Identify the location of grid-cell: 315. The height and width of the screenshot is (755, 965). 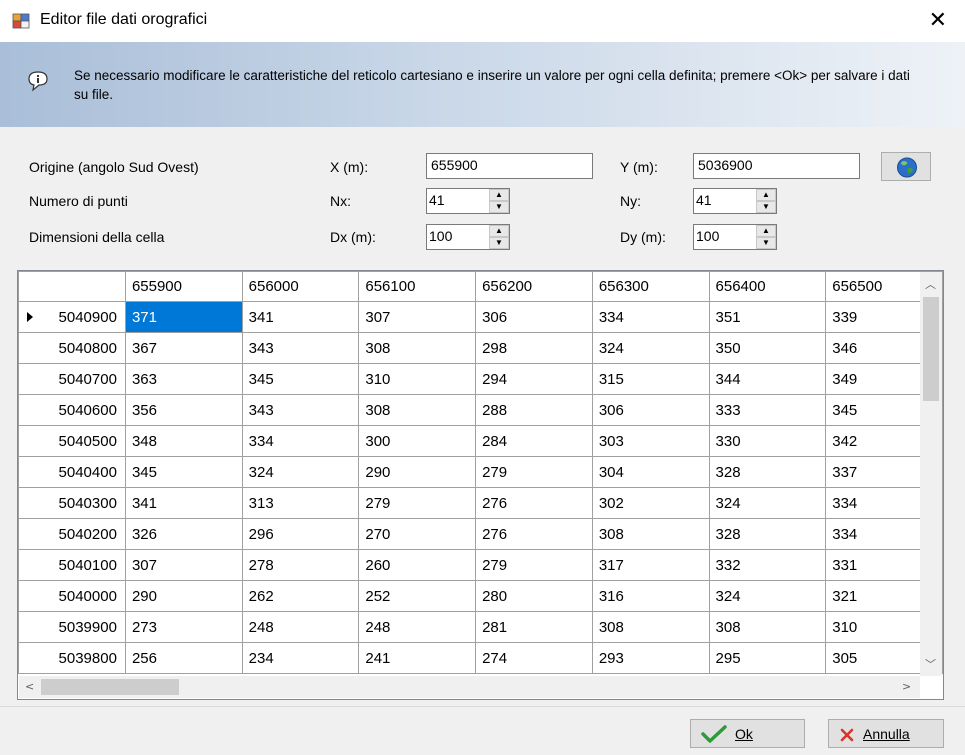
(650, 379).